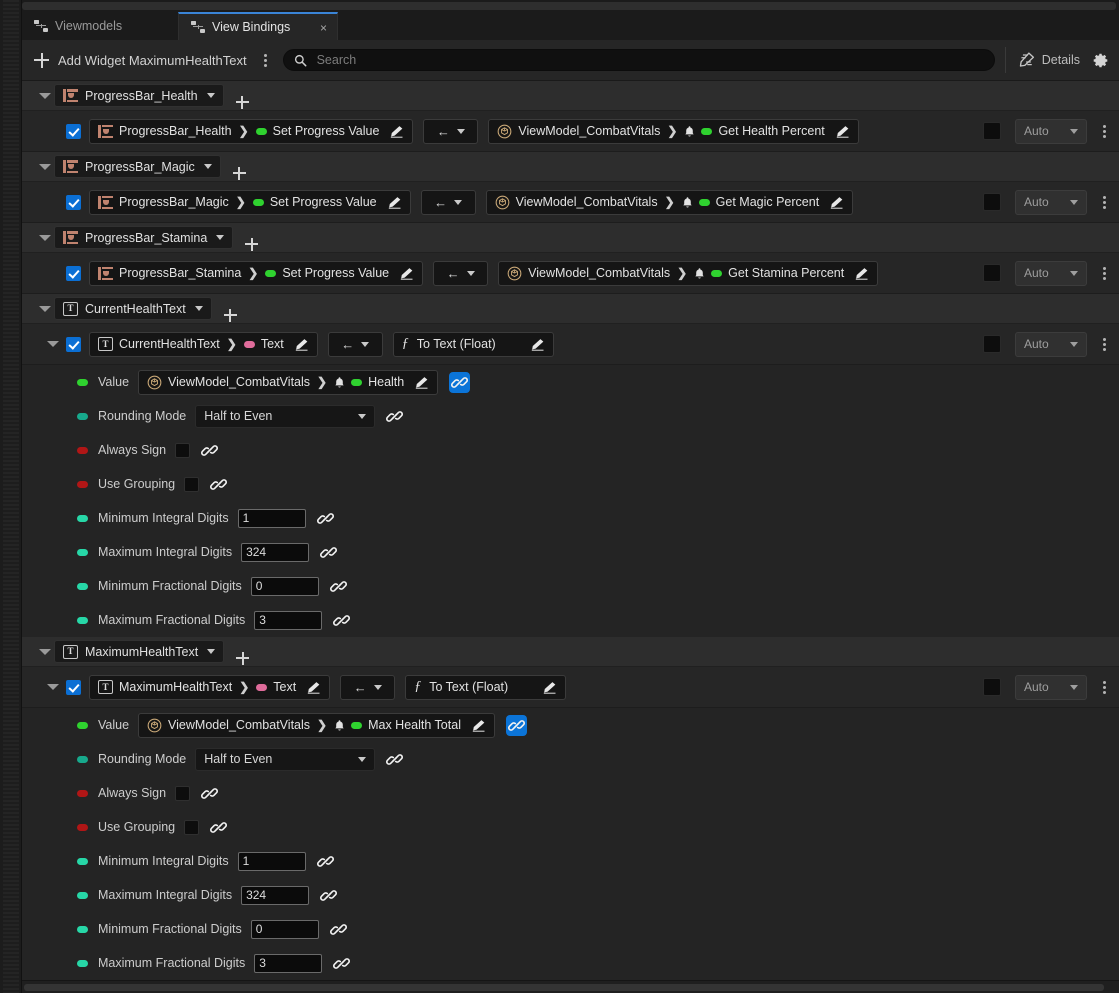 The width and height of the screenshot is (1119, 993). Describe the element at coordinates (669, 202) in the screenshot. I see `source-property-pill: ViewModel_CombatVitals ❯ Get Magic Percent` at that location.